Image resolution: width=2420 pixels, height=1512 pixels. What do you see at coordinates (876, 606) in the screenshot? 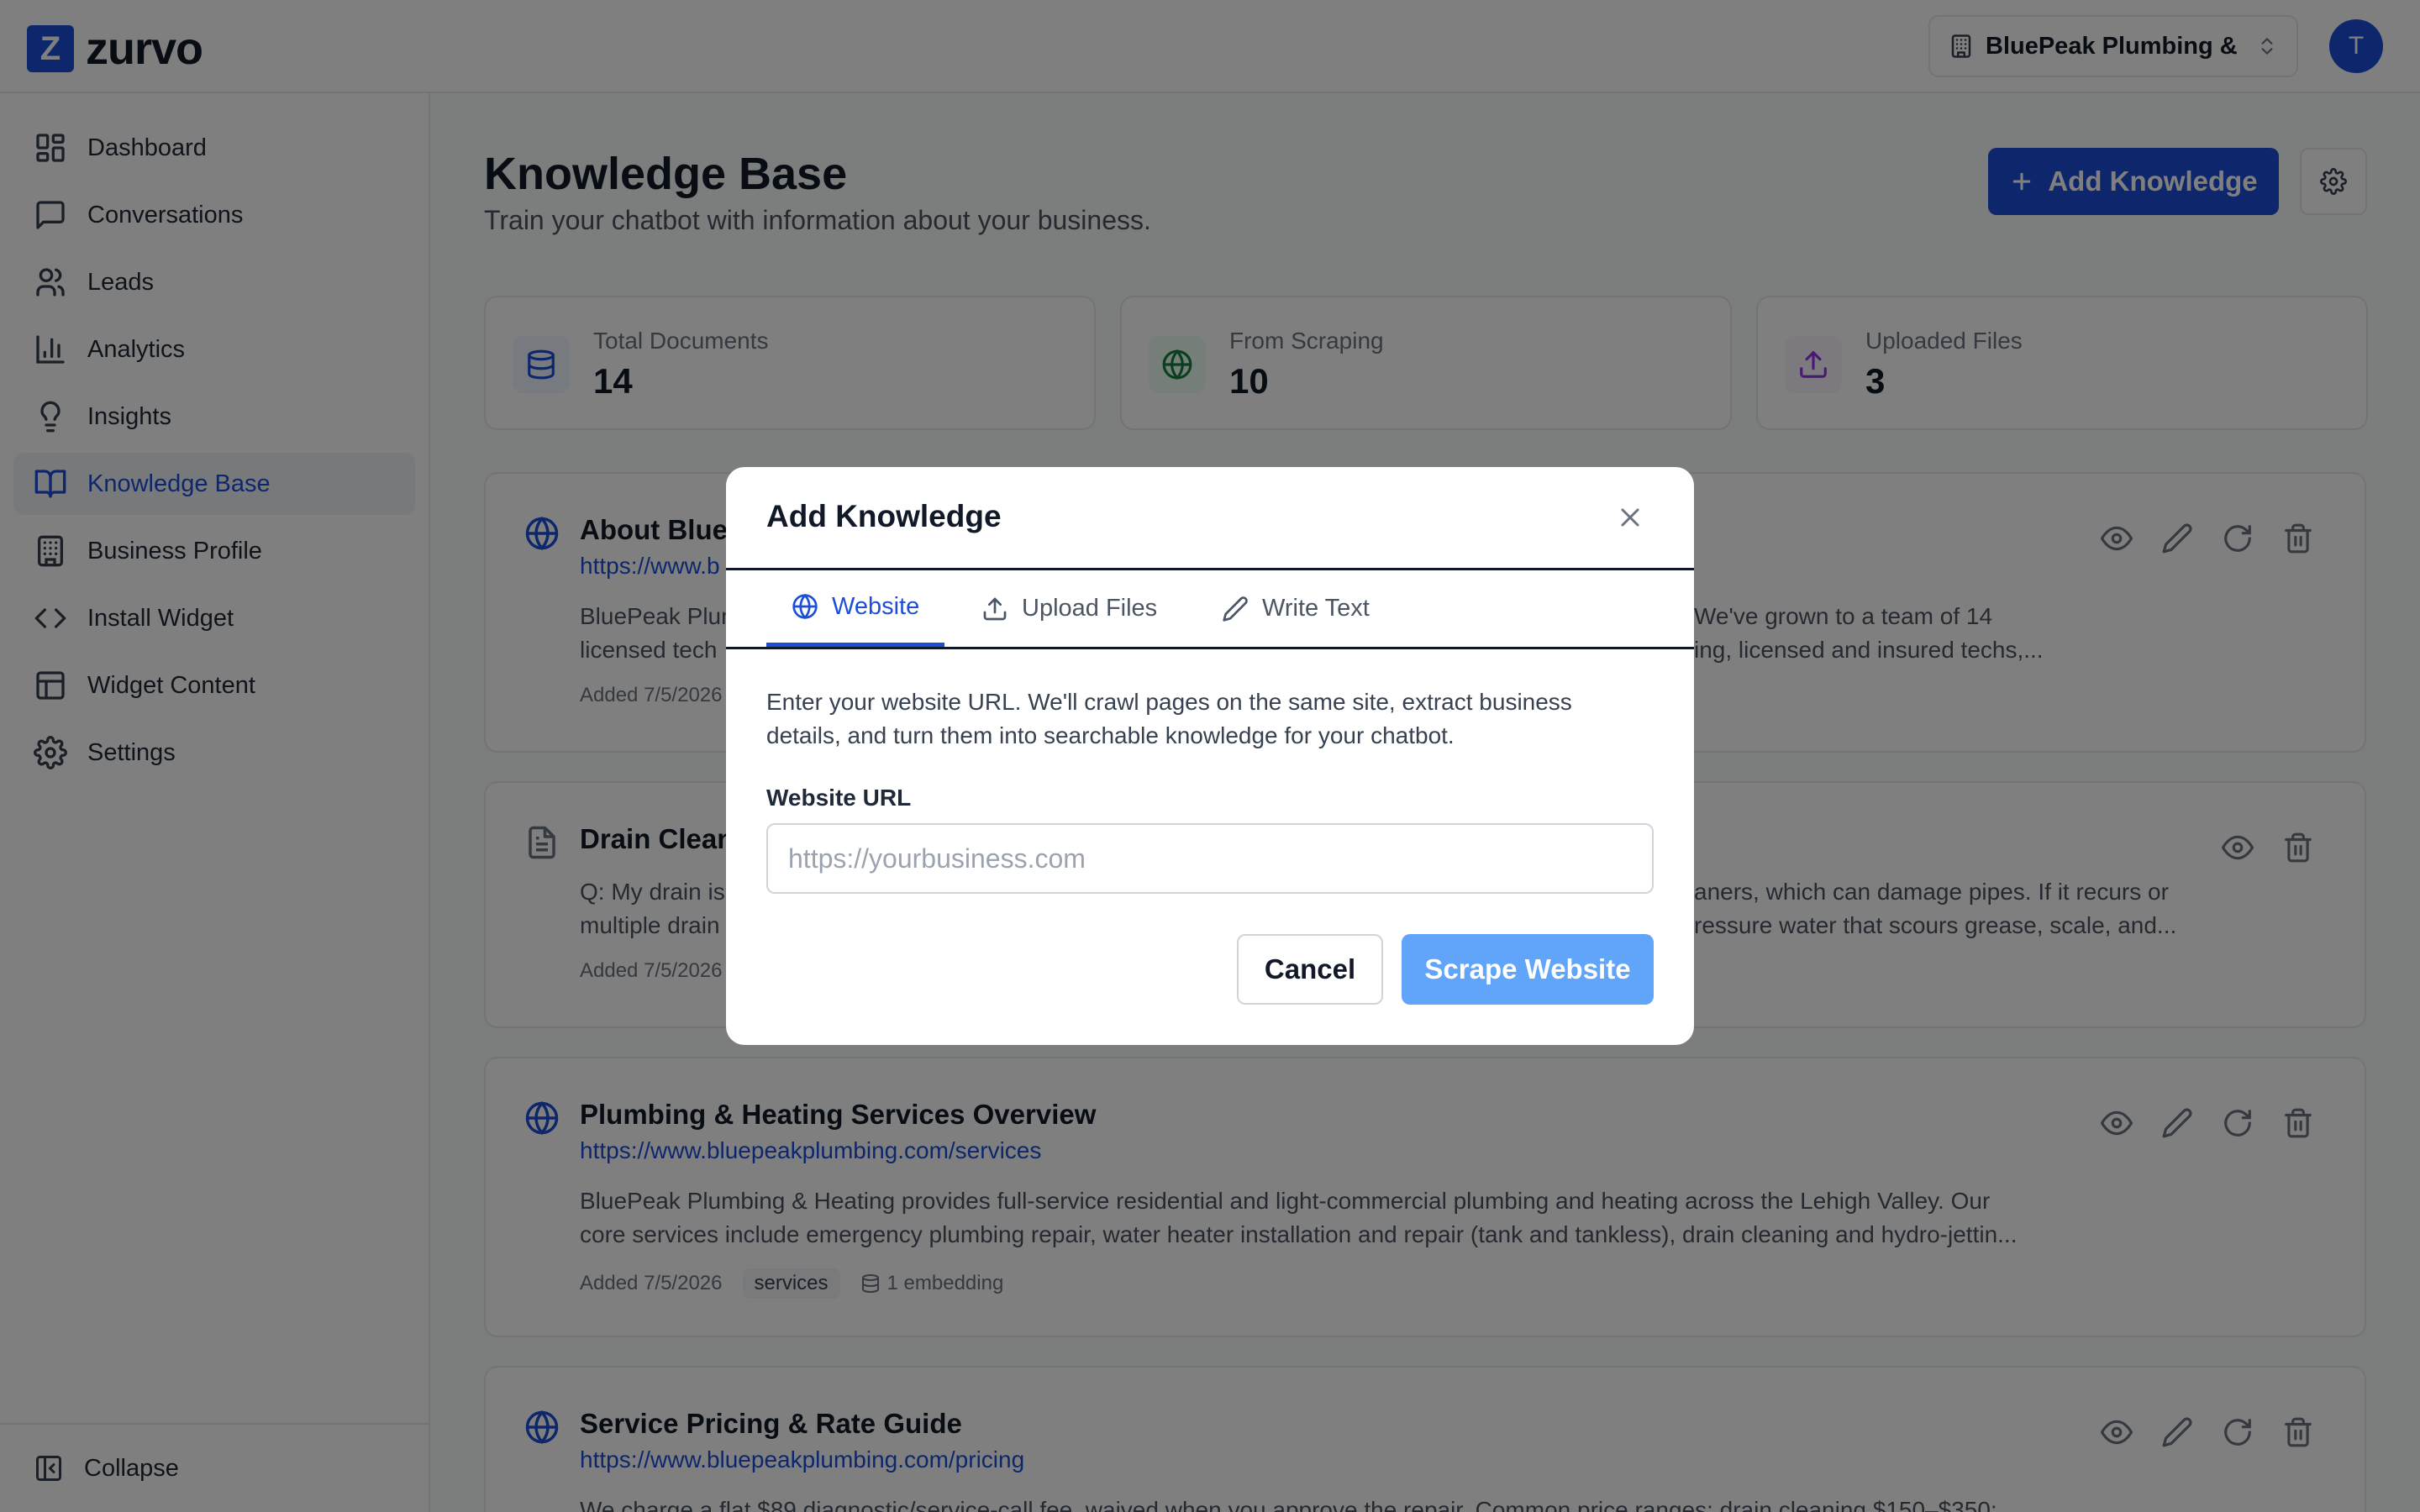
I see `tab-label: Website` at bounding box center [876, 606].